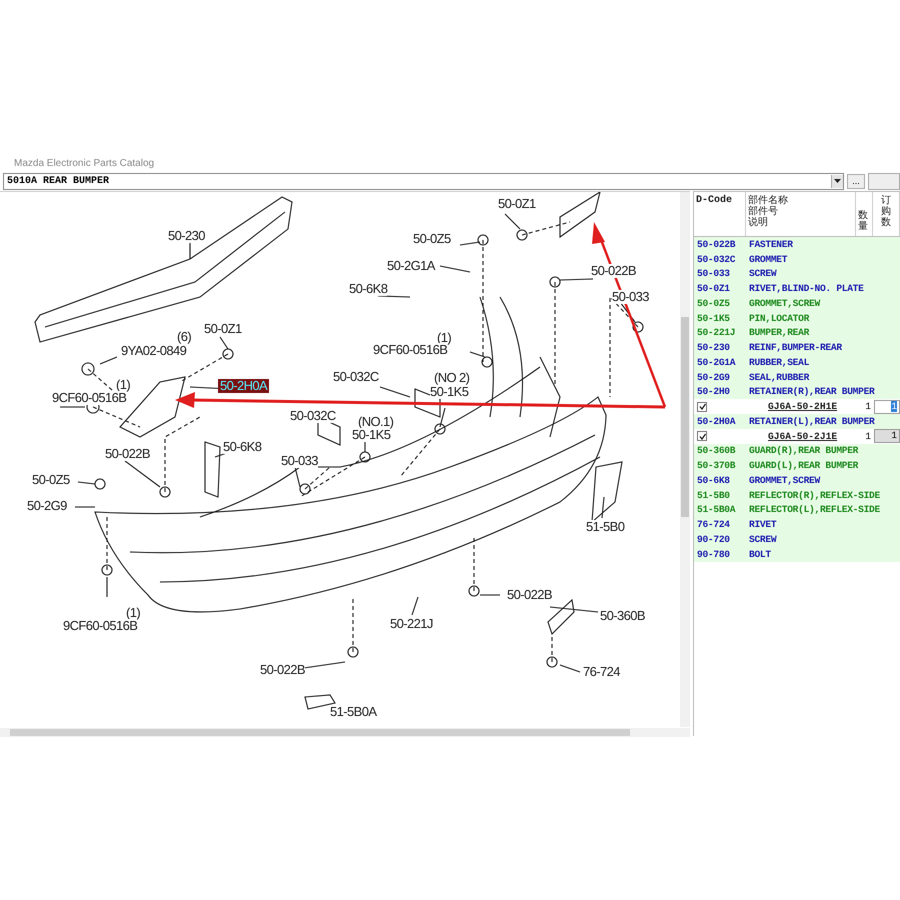 This screenshot has width=900, height=900. Describe the element at coordinates (720, 259) in the screenshot. I see `part-code: 50-032C` at that location.